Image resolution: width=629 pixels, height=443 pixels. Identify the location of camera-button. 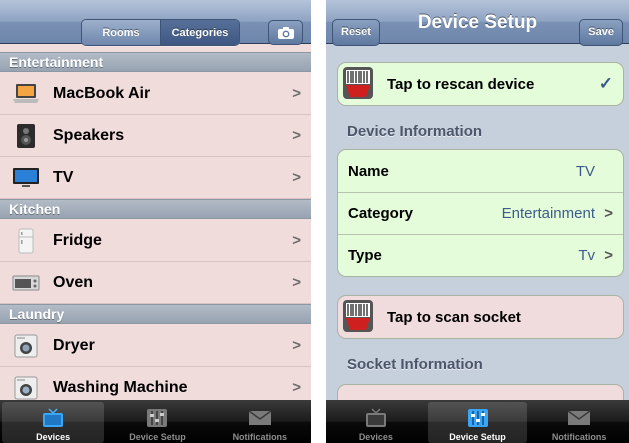
(285, 32).